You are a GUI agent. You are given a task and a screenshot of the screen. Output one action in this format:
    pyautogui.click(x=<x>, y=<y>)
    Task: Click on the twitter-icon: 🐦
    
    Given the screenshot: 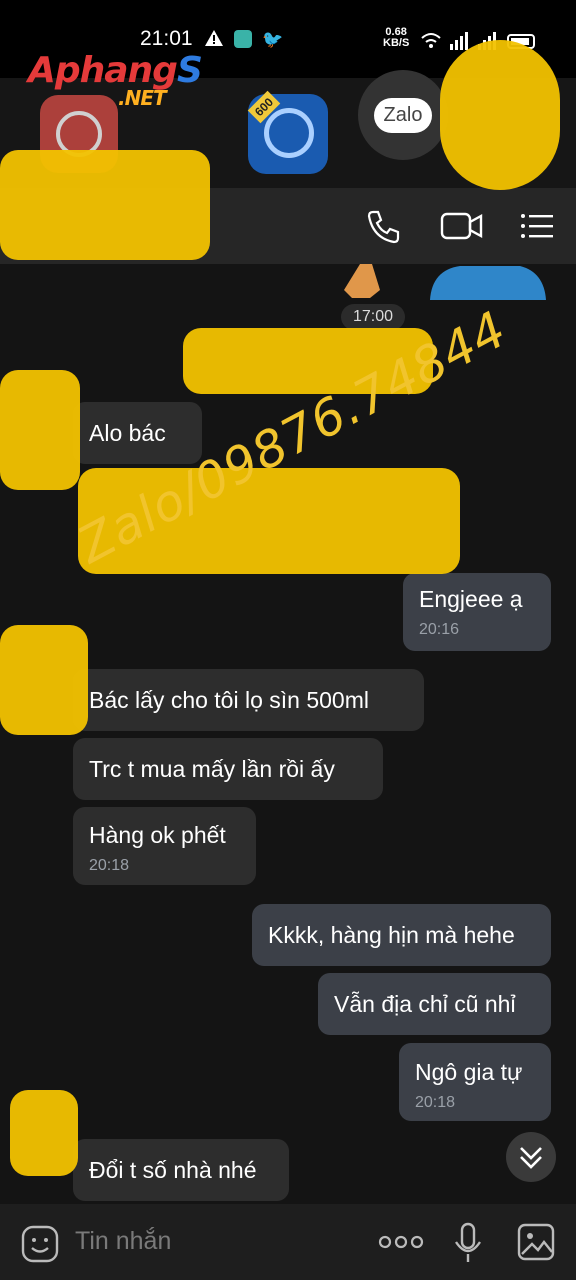 What is the action you would take?
    pyautogui.click(x=273, y=39)
    